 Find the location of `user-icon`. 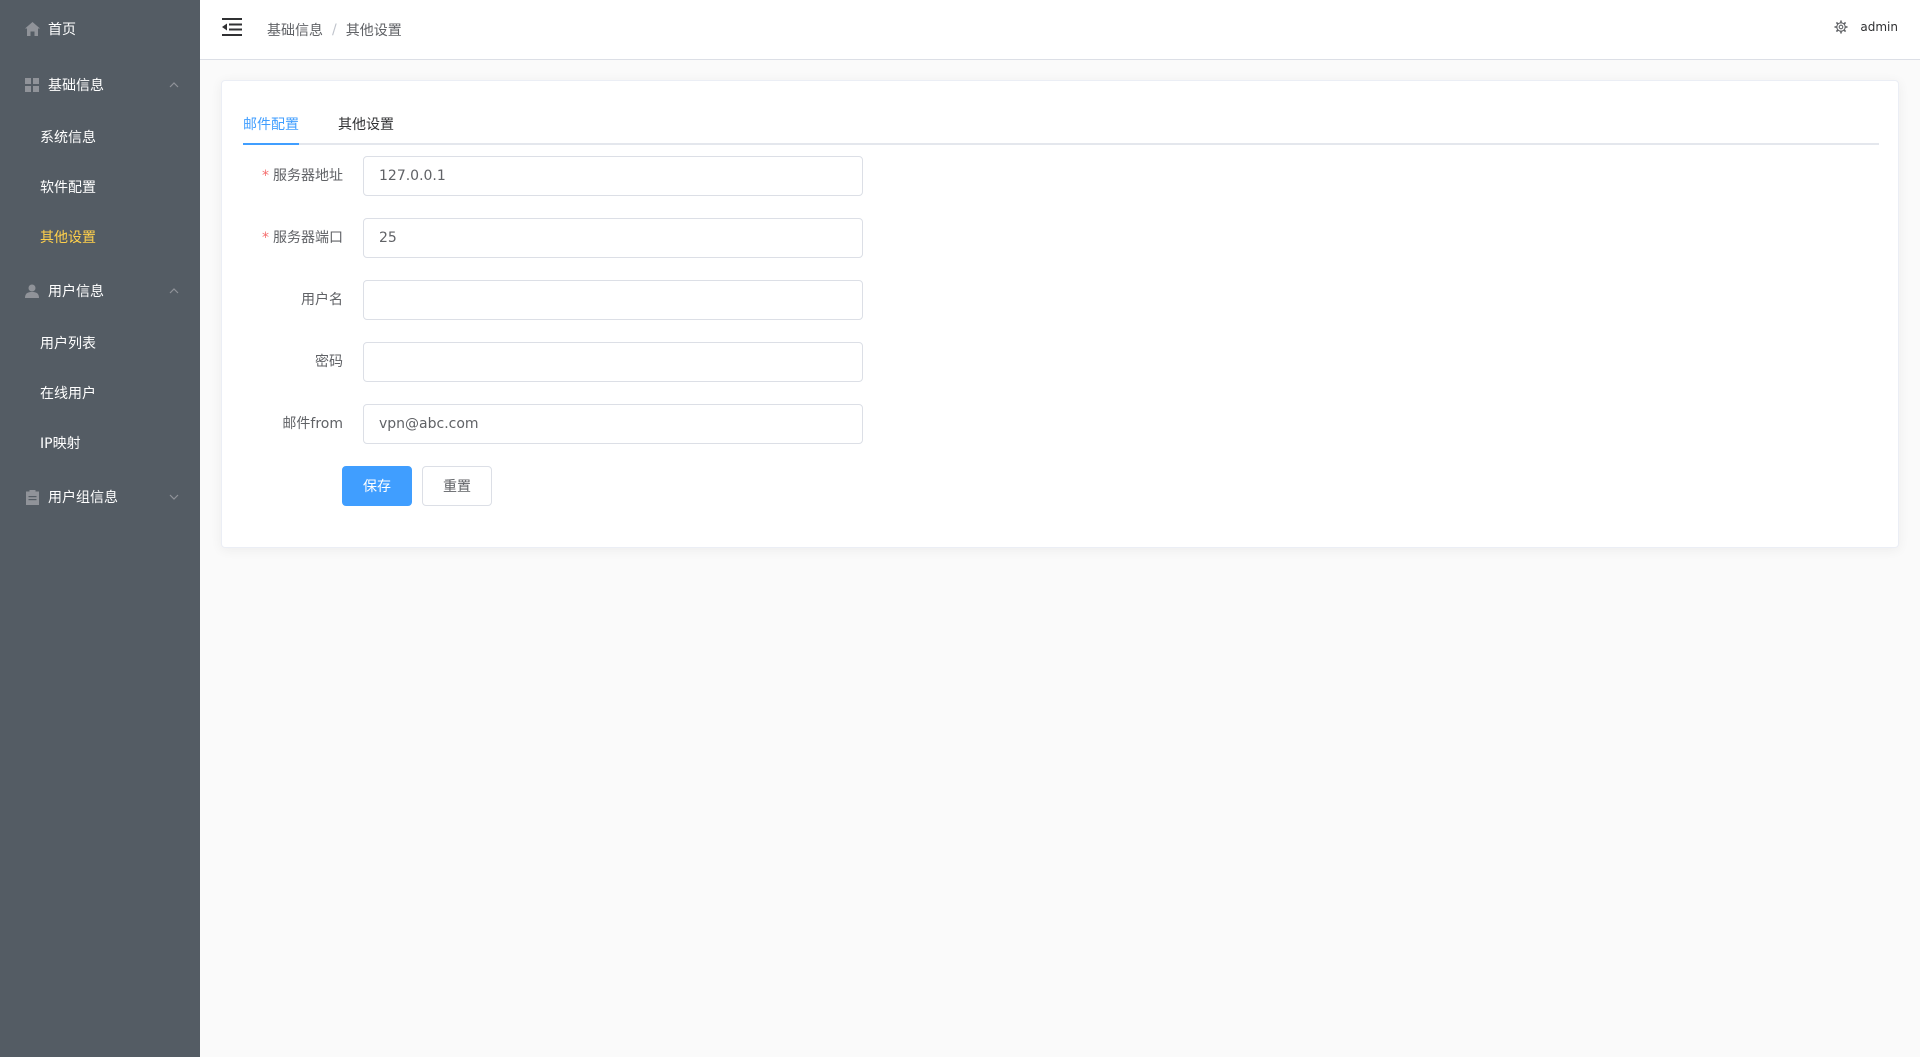

user-icon is located at coordinates (32, 291).